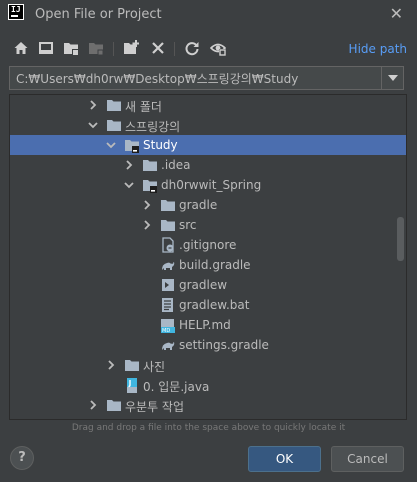 Image resolution: width=417 pixels, height=482 pixels. I want to click on window-title: Open File or Project, so click(98, 14).